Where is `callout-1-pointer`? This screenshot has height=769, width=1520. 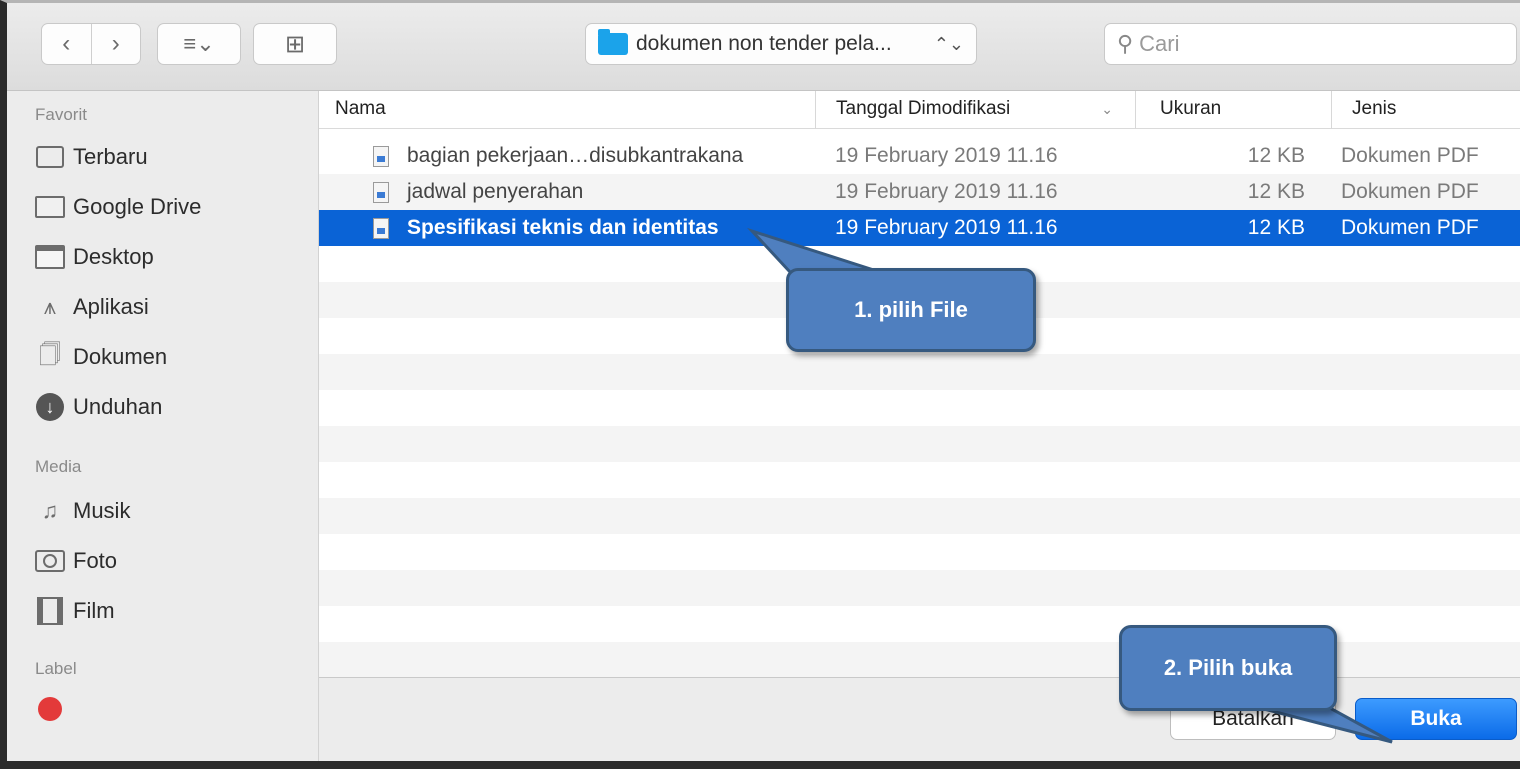 callout-1-pointer is located at coordinates (814, 250).